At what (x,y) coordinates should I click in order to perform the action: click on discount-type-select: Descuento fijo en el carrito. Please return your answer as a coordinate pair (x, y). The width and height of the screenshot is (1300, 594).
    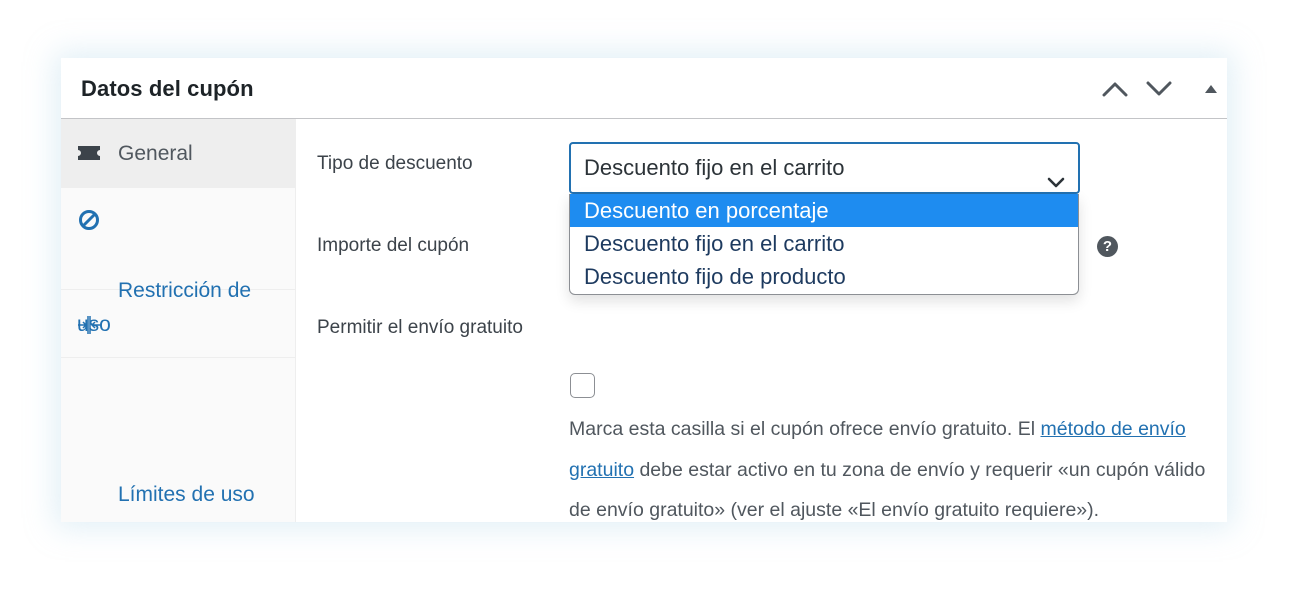
    Looking at the image, I should click on (824, 168).